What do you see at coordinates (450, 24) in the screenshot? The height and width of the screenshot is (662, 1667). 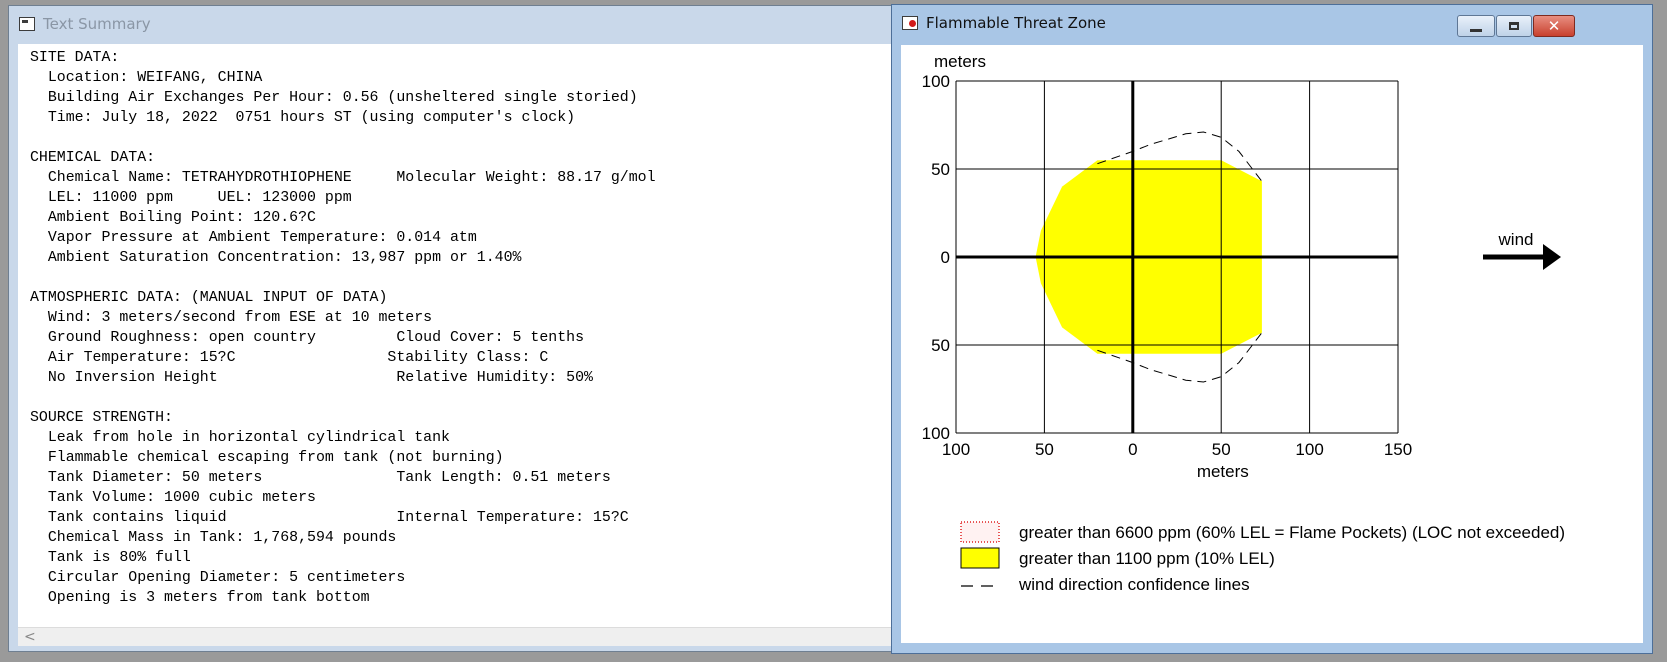 I see `text-summary-titlebar: Text Summary` at bounding box center [450, 24].